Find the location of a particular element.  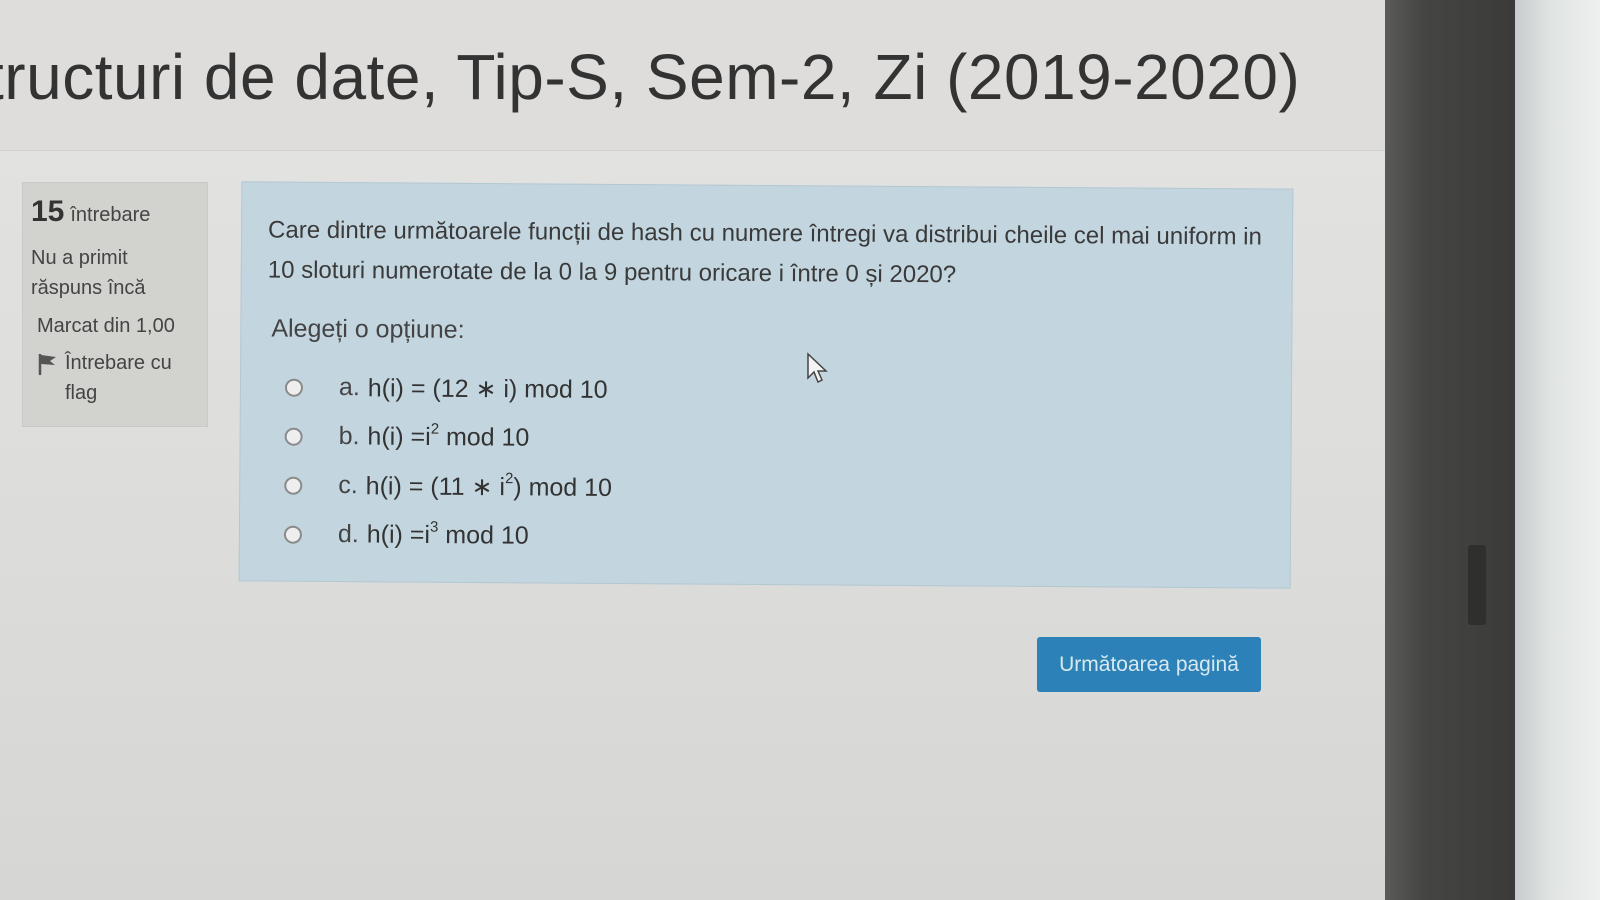

answer-text-b: h(i) =i2 mod 10 is located at coordinates (448, 436).